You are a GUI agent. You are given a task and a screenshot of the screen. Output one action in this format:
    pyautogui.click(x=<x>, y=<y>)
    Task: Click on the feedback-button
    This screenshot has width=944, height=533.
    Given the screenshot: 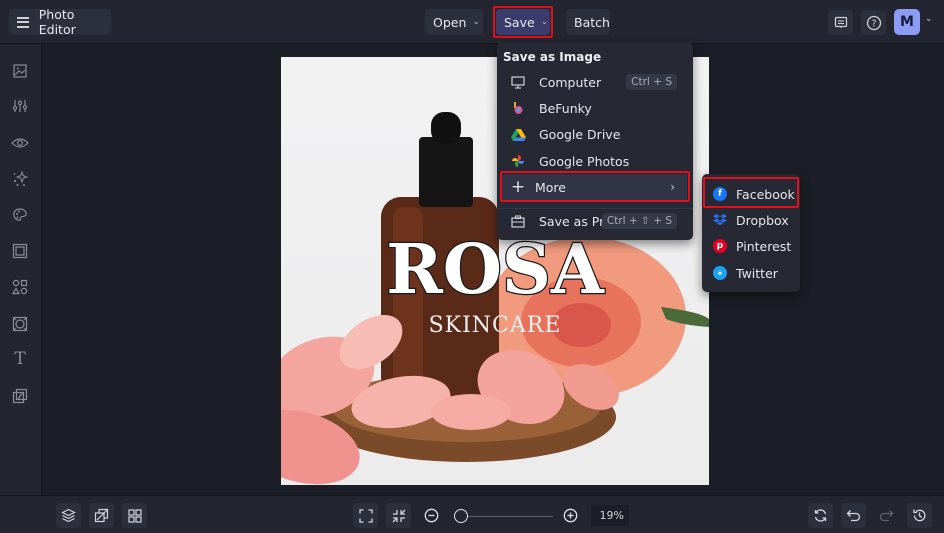 What is the action you would take?
    pyautogui.click(x=840, y=22)
    